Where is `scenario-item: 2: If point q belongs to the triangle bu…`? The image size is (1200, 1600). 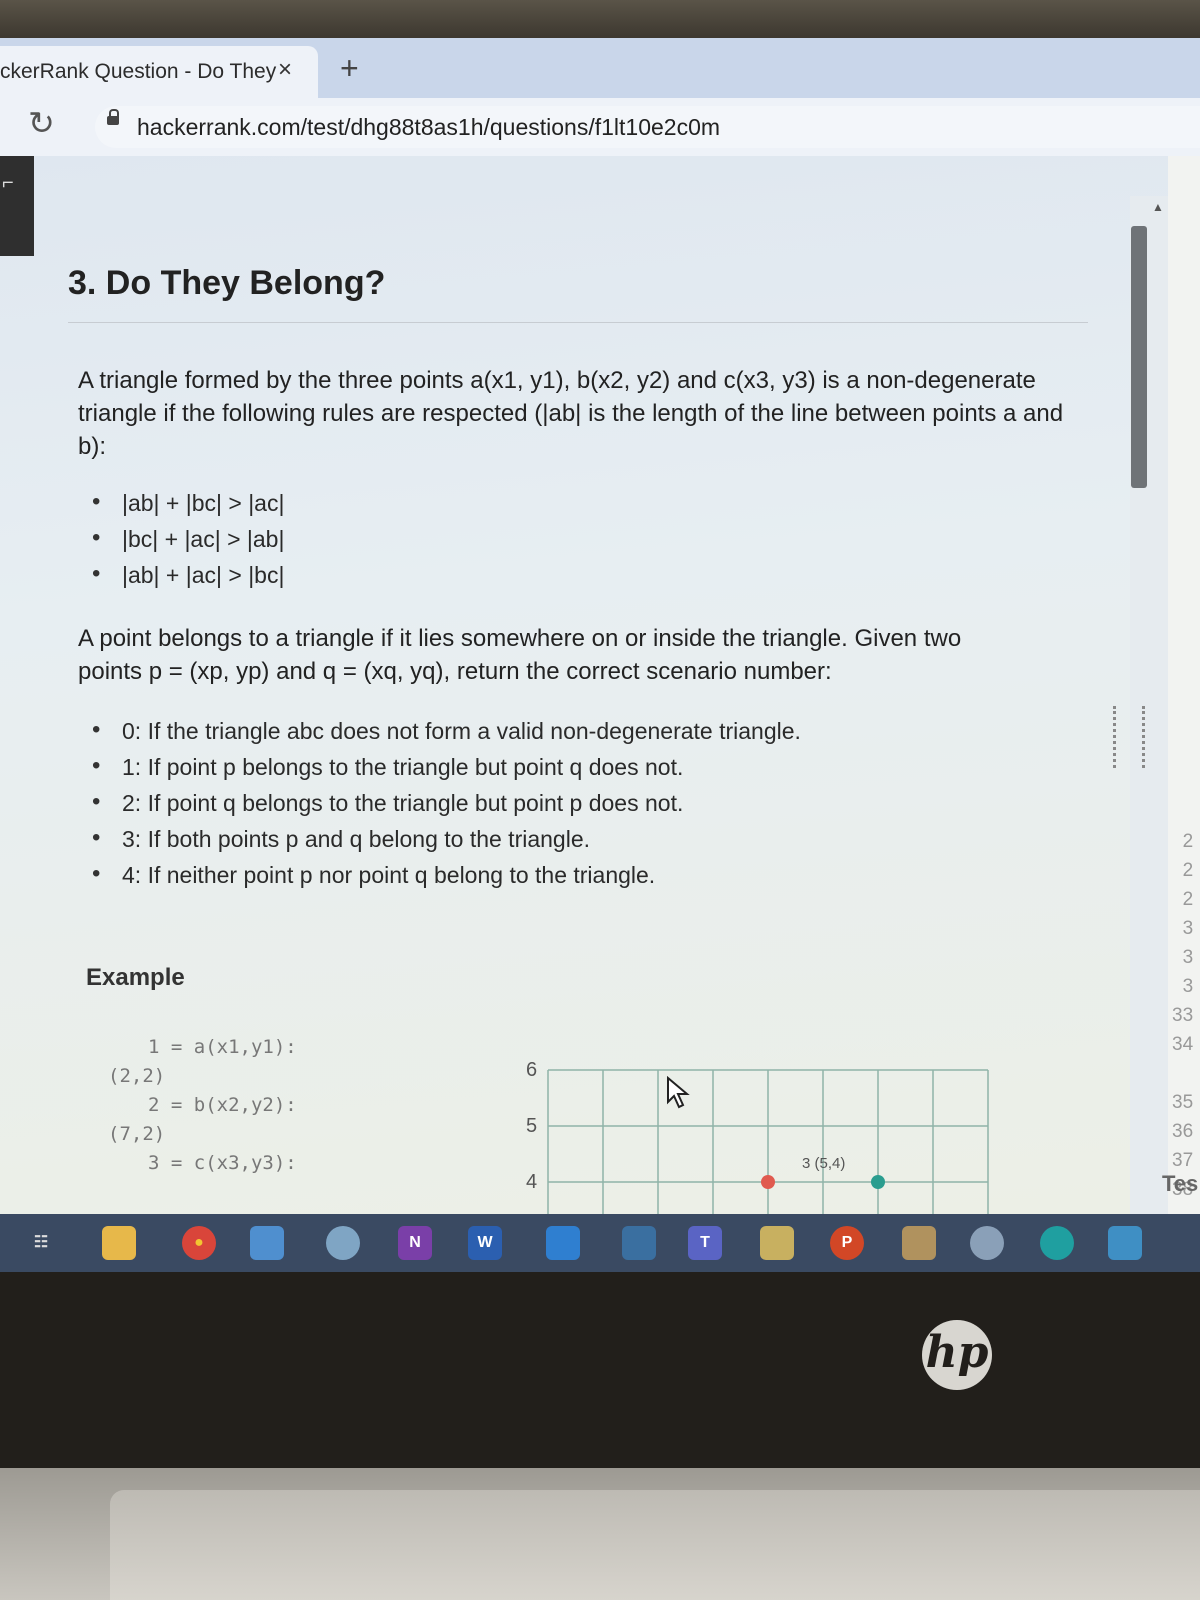
scenario-item: 2: If point q belongs to the triangle bu… is located at coordinates (446, 807).